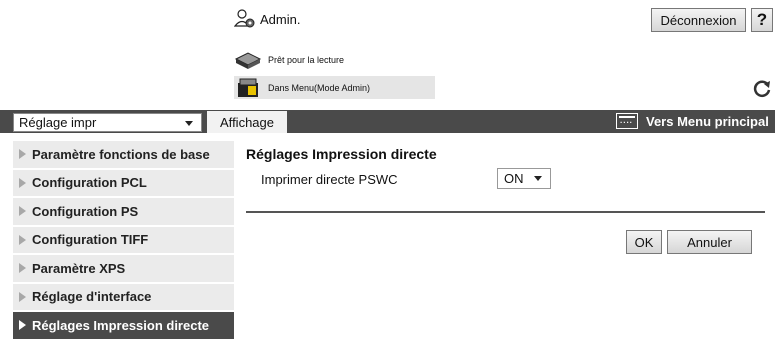 The image size is (775, 351). What do you see at coordinates (306, 60) in the screenshot?
I see `status-ready-text: Prêt pour la lecture` at bounding box center [306, 60].